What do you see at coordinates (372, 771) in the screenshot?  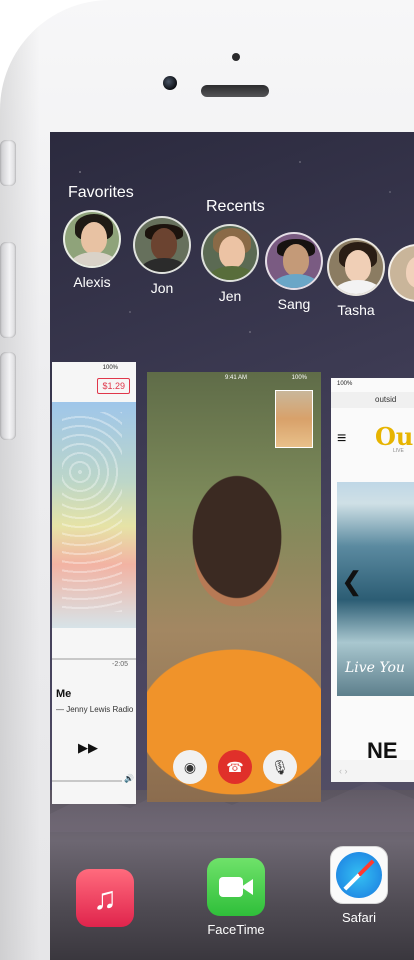 I see `browser-toolbar: ‹ ›` at bounding box center [372, 771].